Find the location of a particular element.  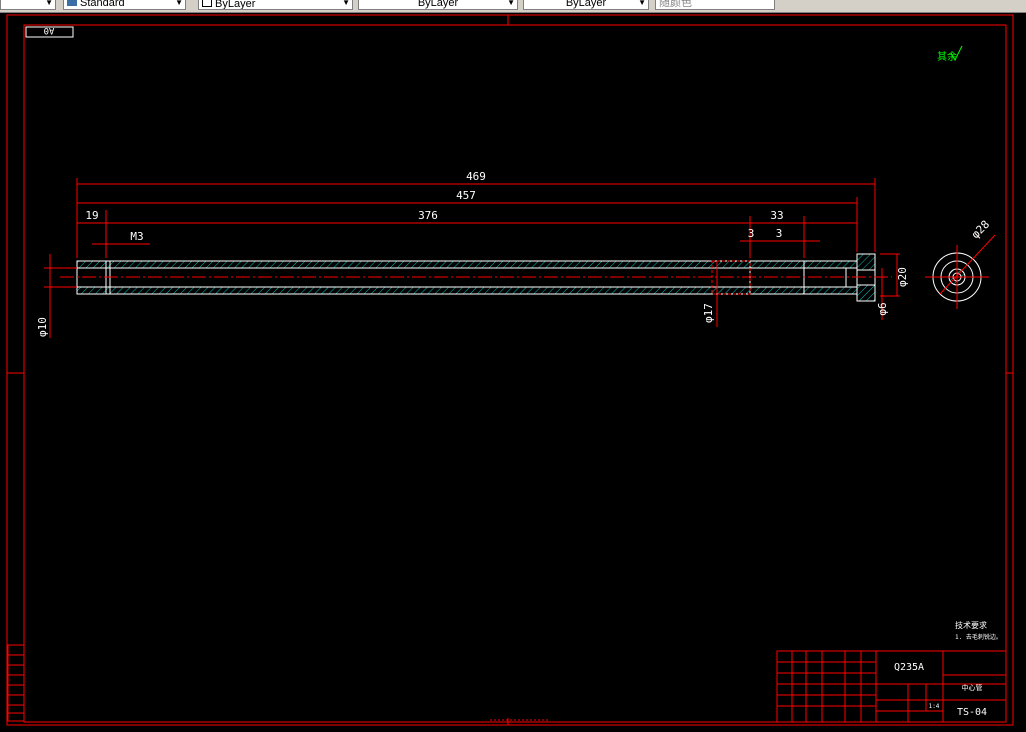

tube-main-view is located at coordinates (476, 277).